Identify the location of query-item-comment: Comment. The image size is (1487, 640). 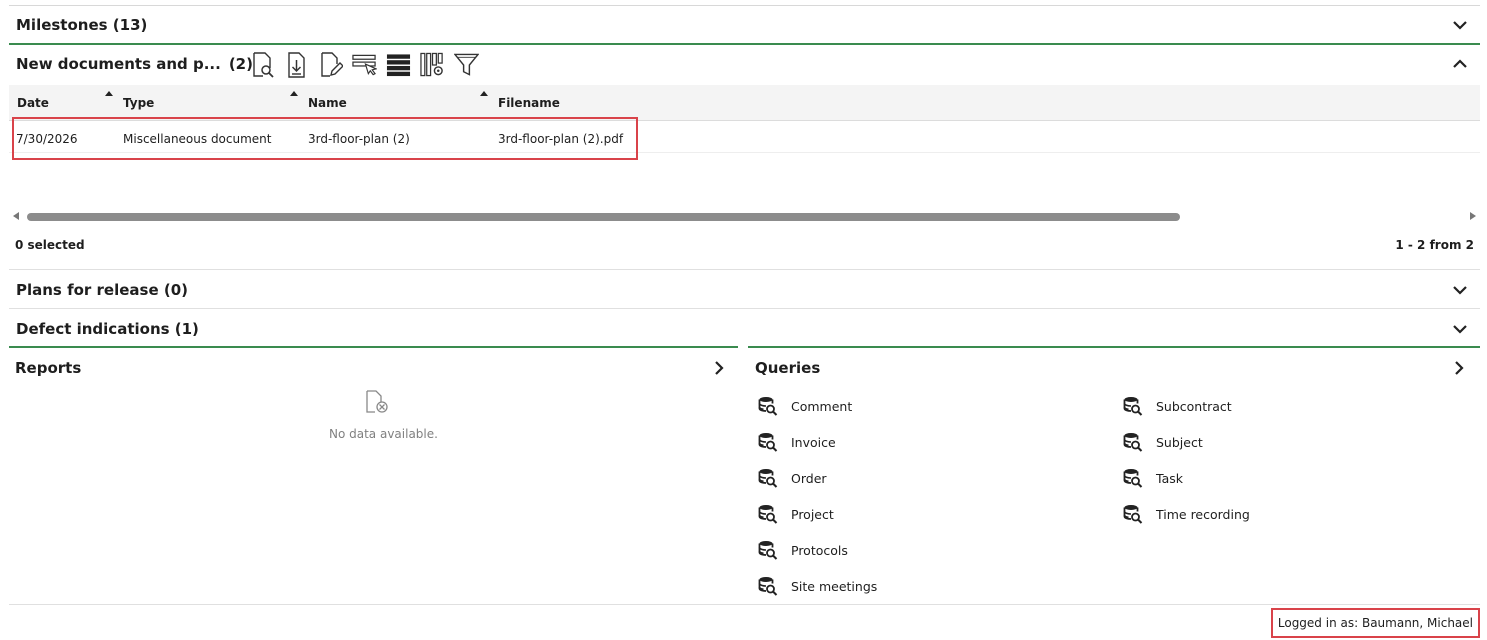
(805, 406).